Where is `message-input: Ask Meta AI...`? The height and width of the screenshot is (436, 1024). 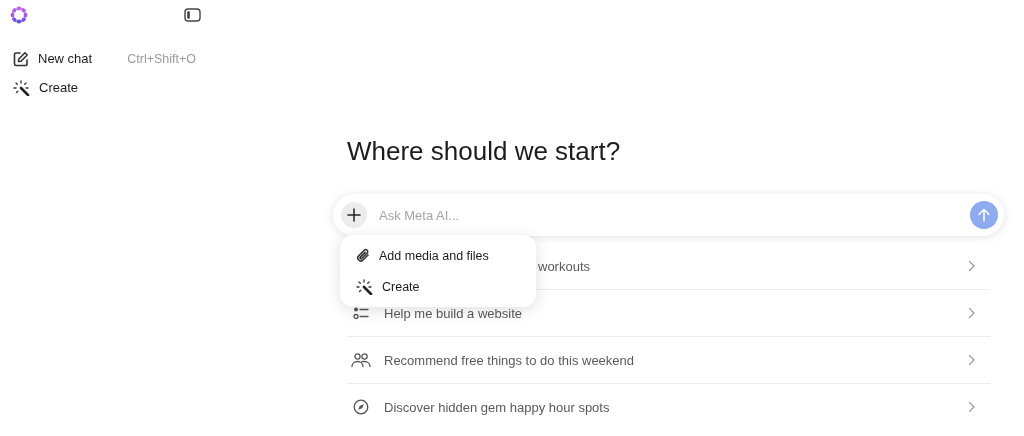
message-input: Ask Meta AI... is located at coordinates (668, 215).